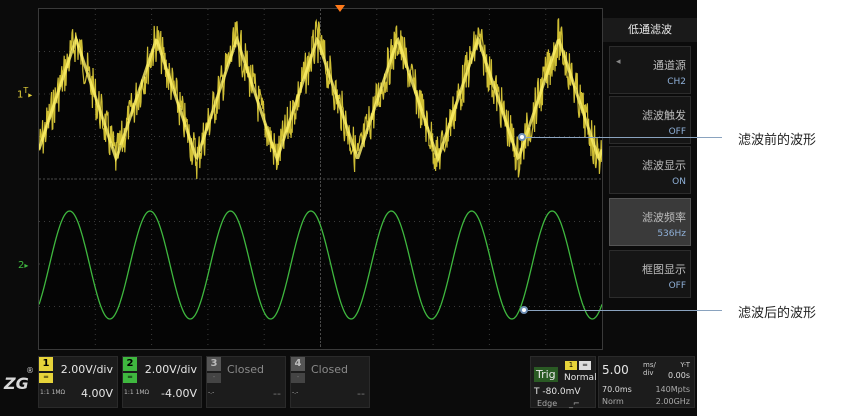  I want to click on annotation-before-filter: 滤波前的波形, so click(777, 140).